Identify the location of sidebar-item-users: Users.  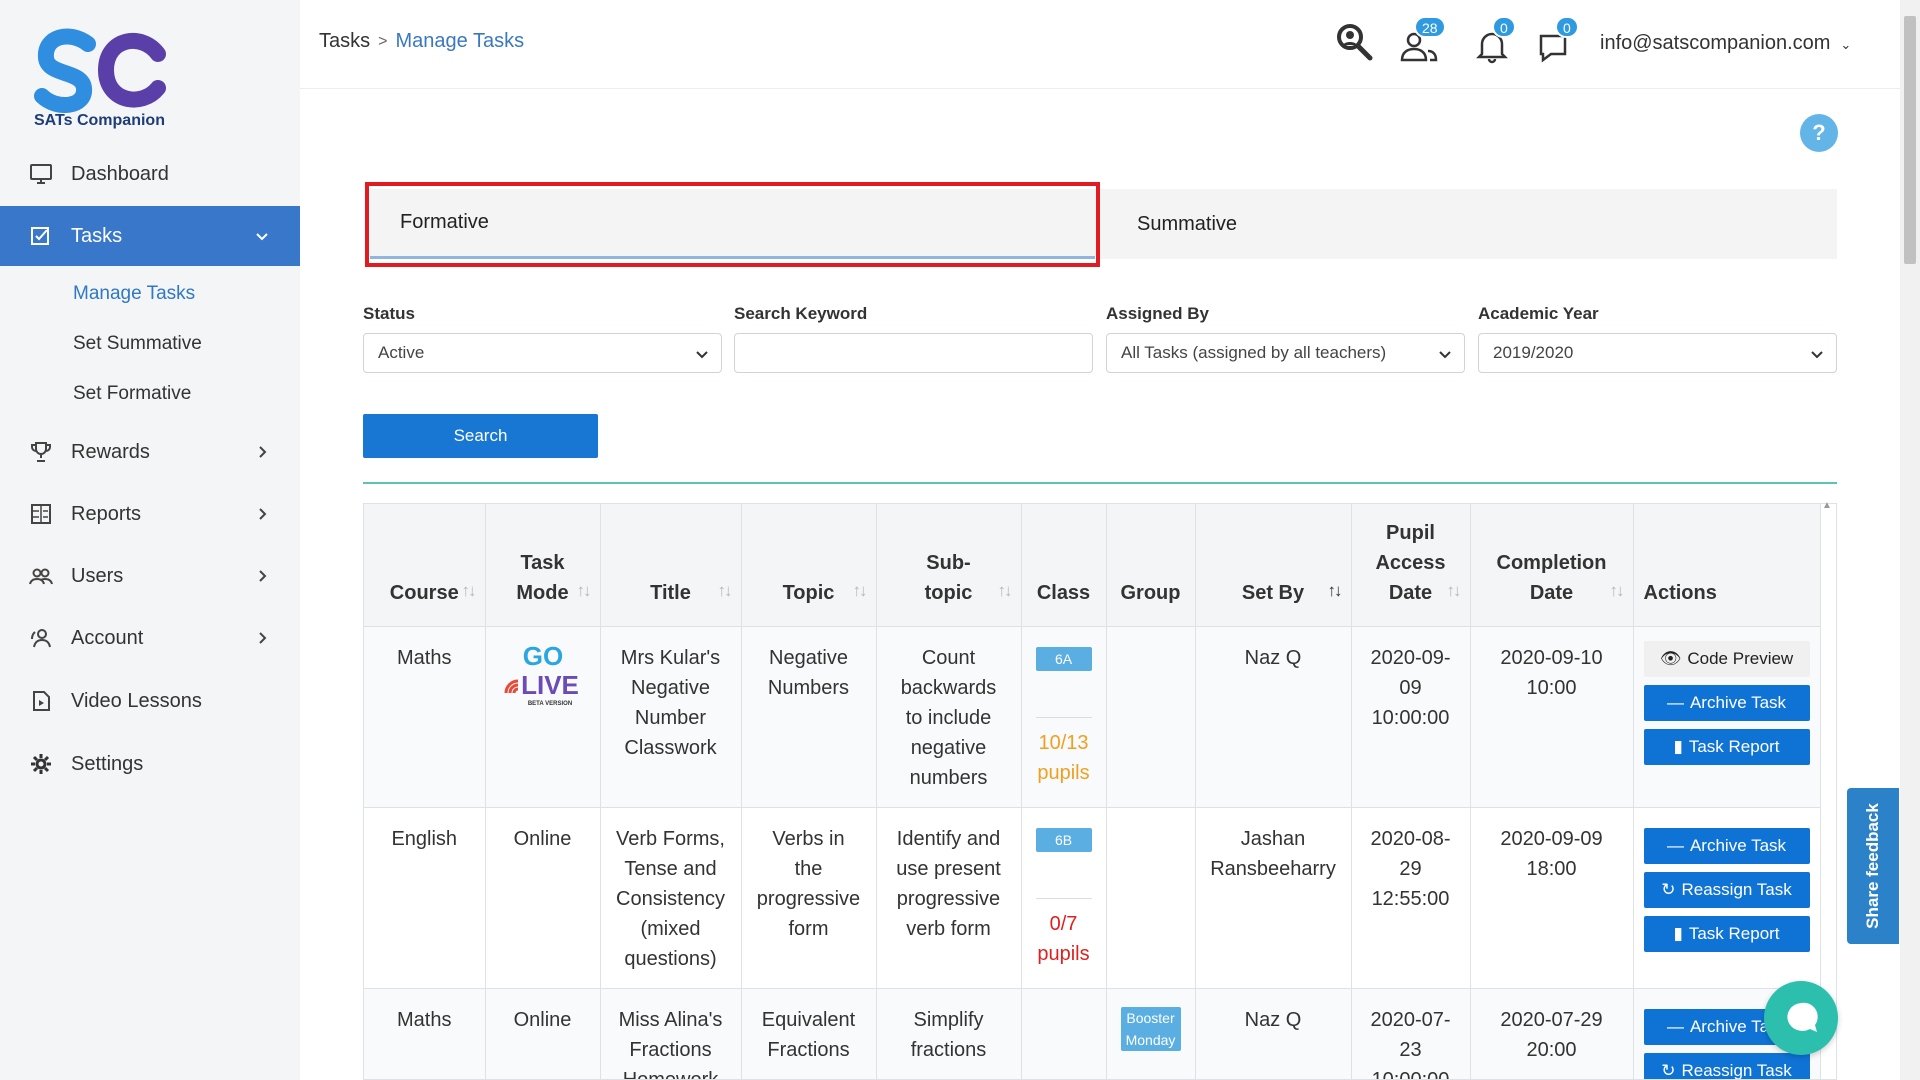
(150, 576).